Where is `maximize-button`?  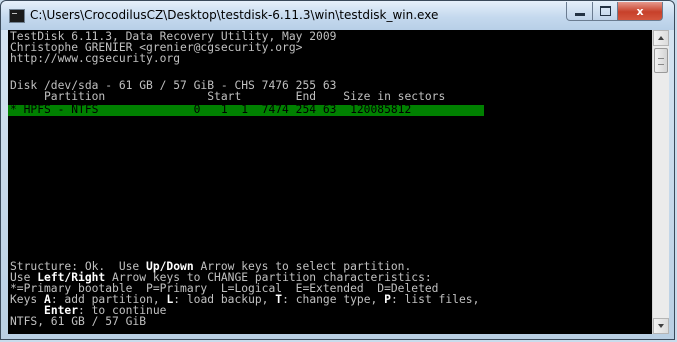 maximize-button is located at coordinates (605, 11).